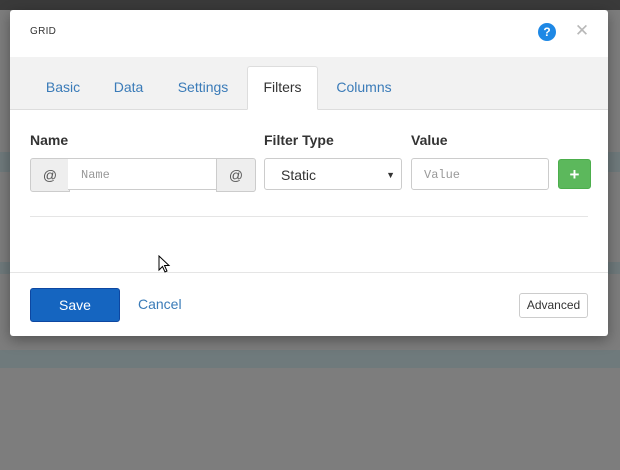  What do you see at coordinates (309, 272) in the screenshot?
I see `footer-divider` at bounding box center [309, 272].